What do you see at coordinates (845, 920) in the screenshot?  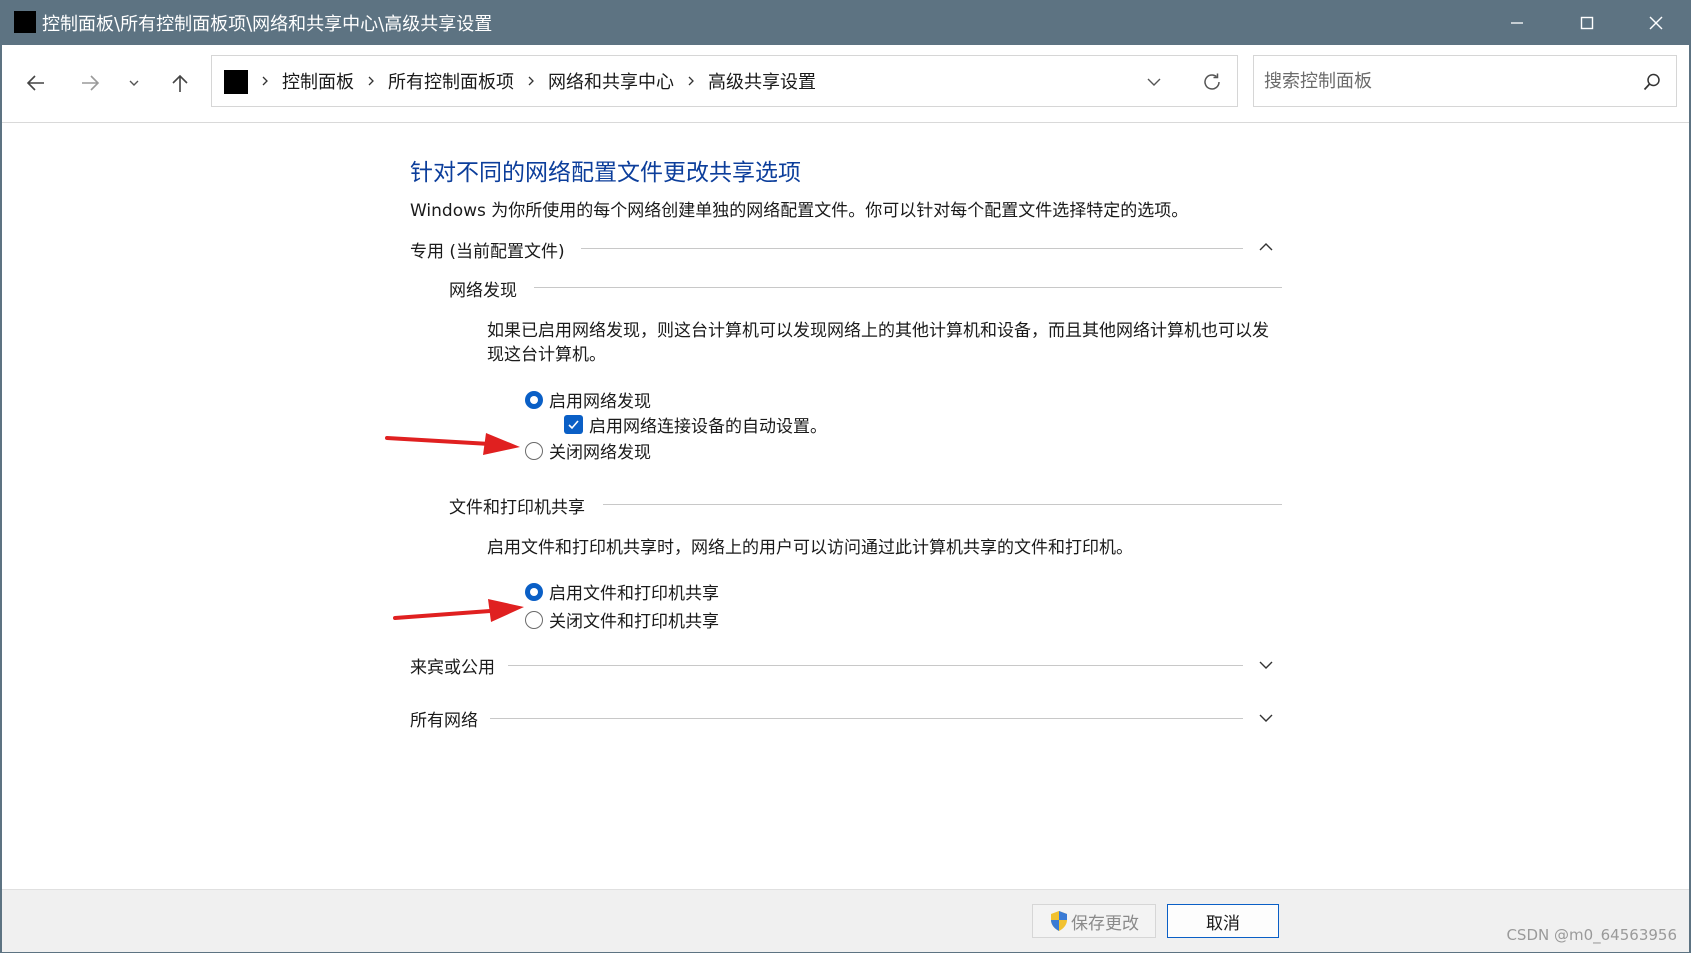 I see `footer-bar: 保存更改 取消 CSDN @m0_64563956` at bounding box center [845, 920].